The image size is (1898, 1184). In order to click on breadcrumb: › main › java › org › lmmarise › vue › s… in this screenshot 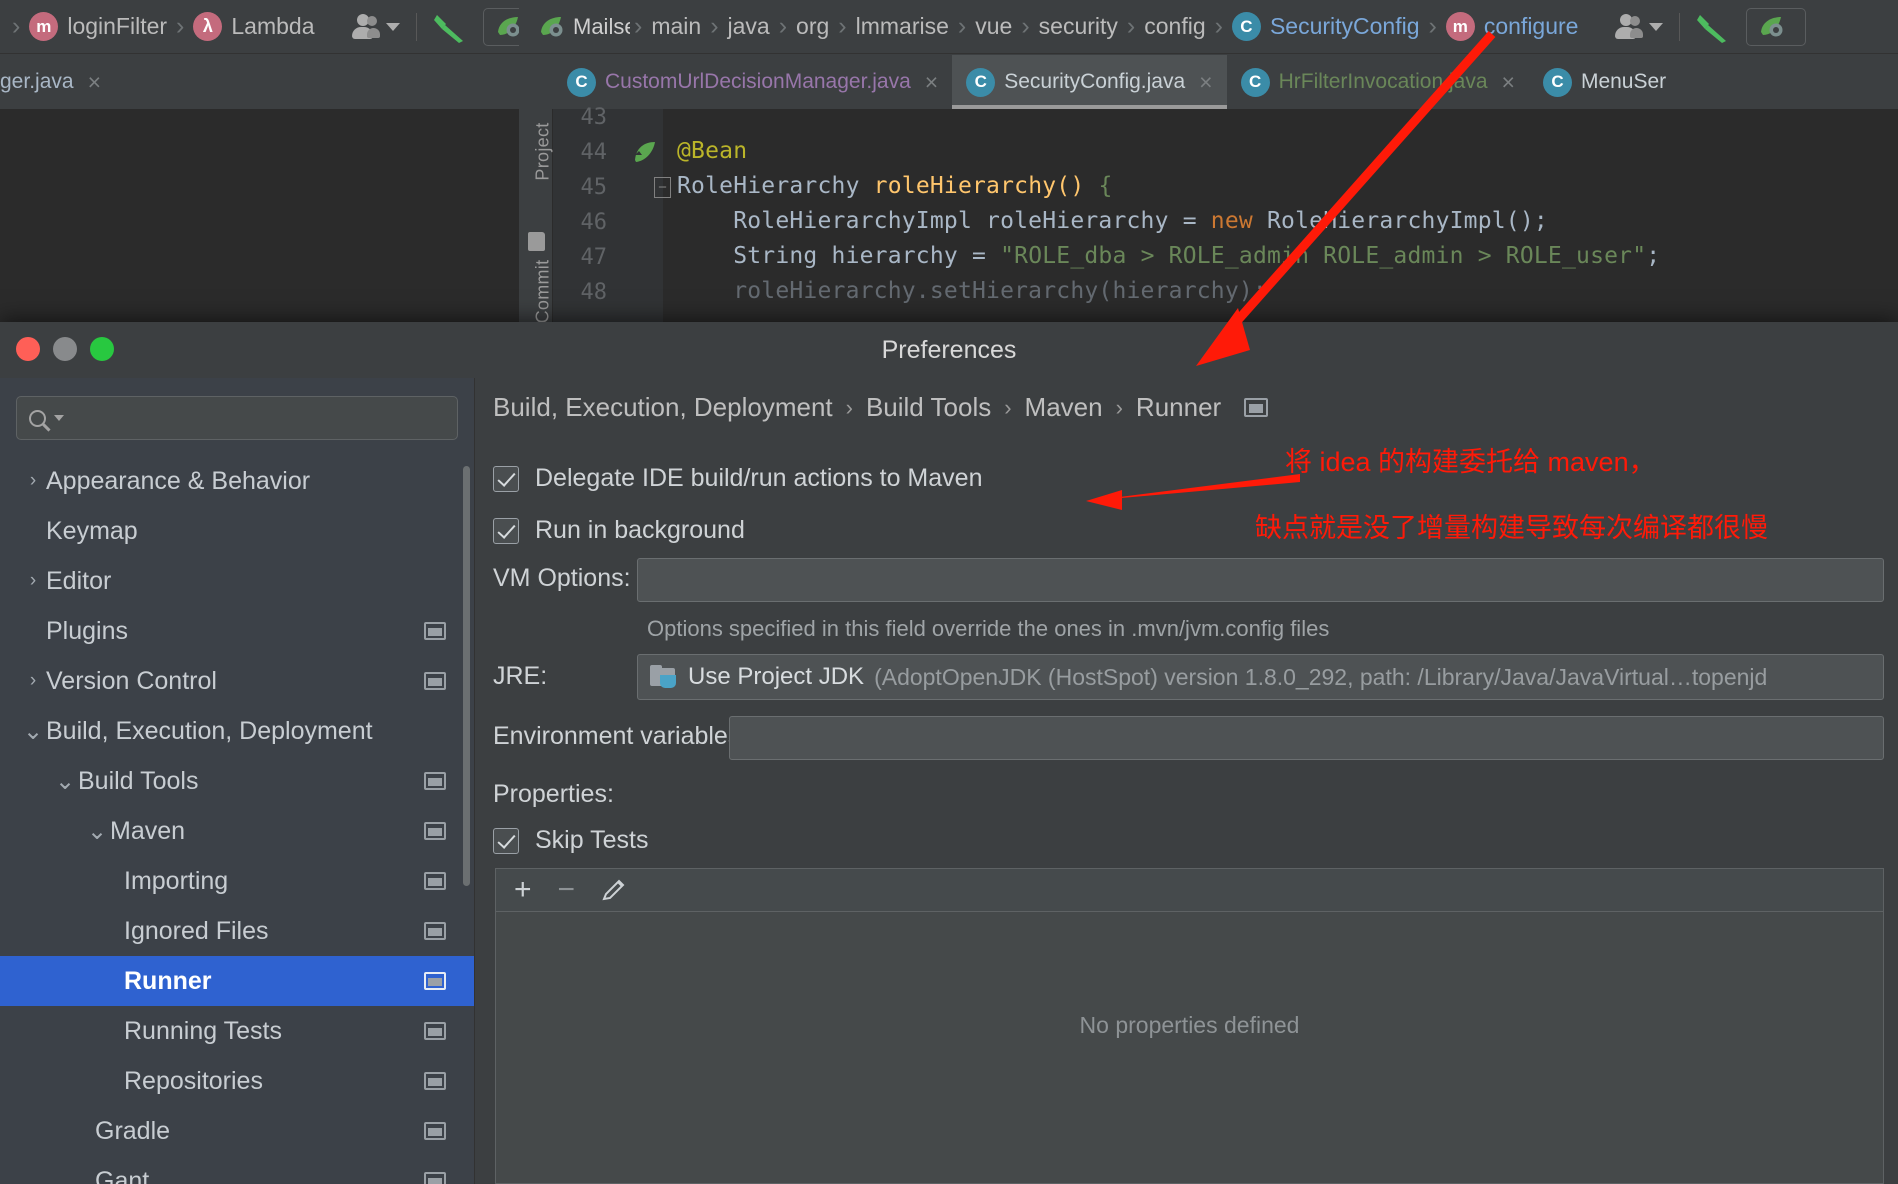, I will do `click(1106, 26)`.